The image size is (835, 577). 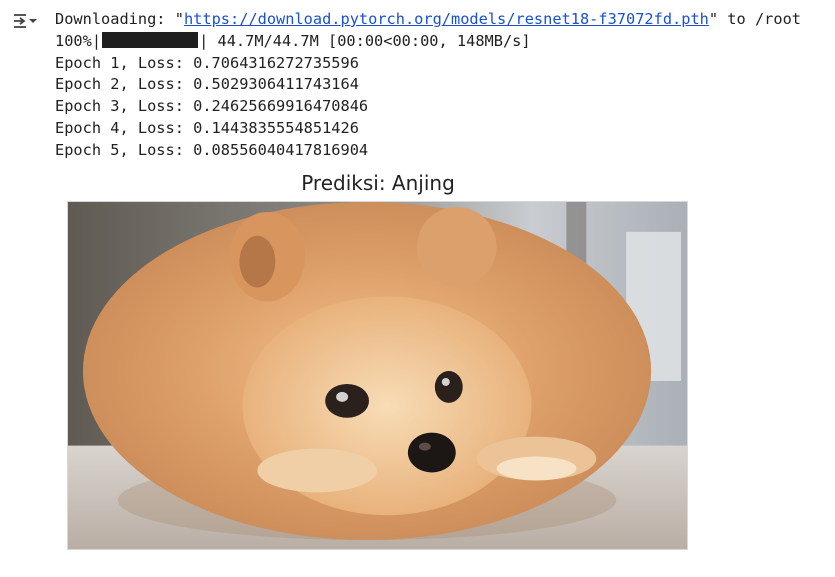 What do you see at coordinates (150, 39) in the screenshot?
I see `progress-bar` at bounding box center [150, 39].